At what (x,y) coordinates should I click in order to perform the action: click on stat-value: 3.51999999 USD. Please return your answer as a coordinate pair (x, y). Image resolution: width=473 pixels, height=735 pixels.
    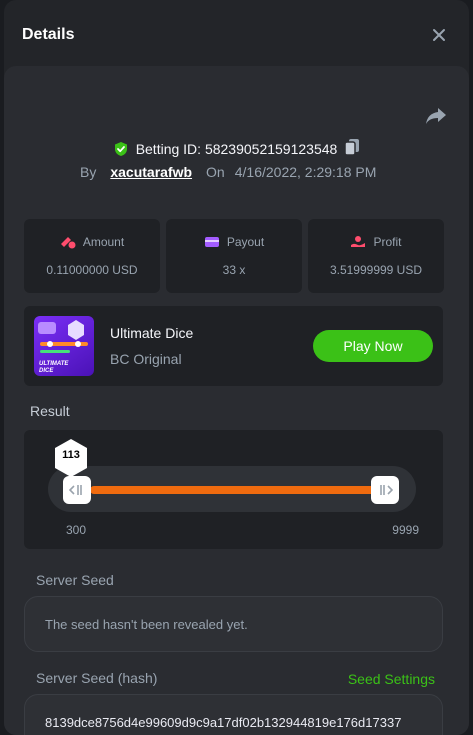
    Looking at the image, I should click on (376, 270).